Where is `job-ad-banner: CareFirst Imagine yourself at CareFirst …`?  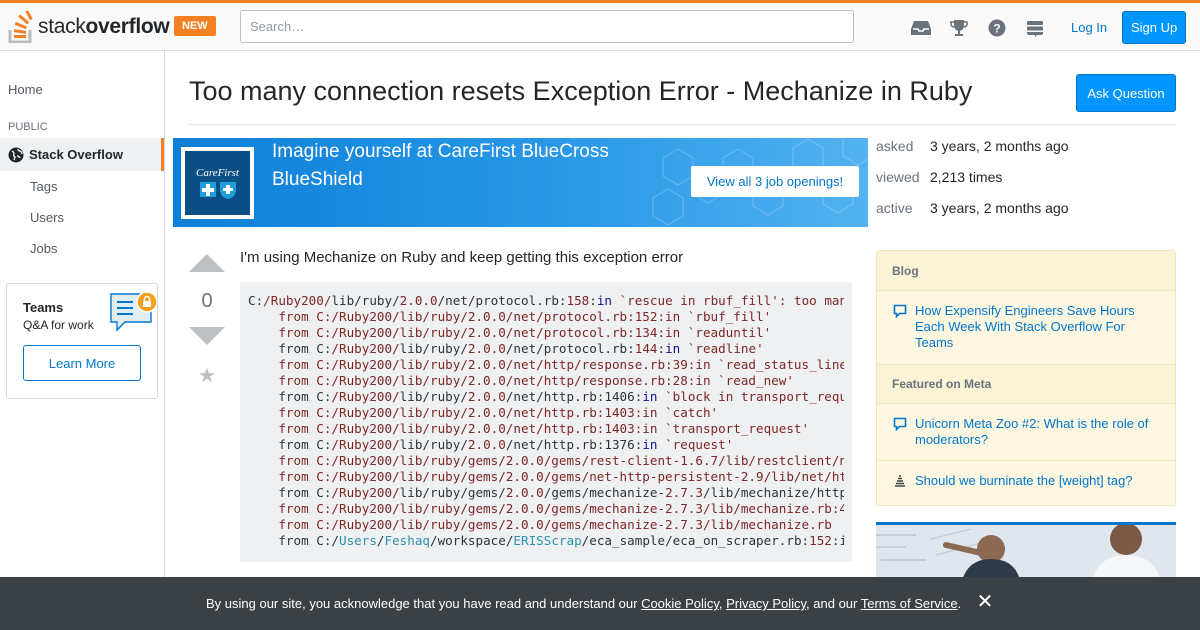 job-ad-banner: CareFirst Imagine yourself at CareFirst … is located at coordinates (520, 182).